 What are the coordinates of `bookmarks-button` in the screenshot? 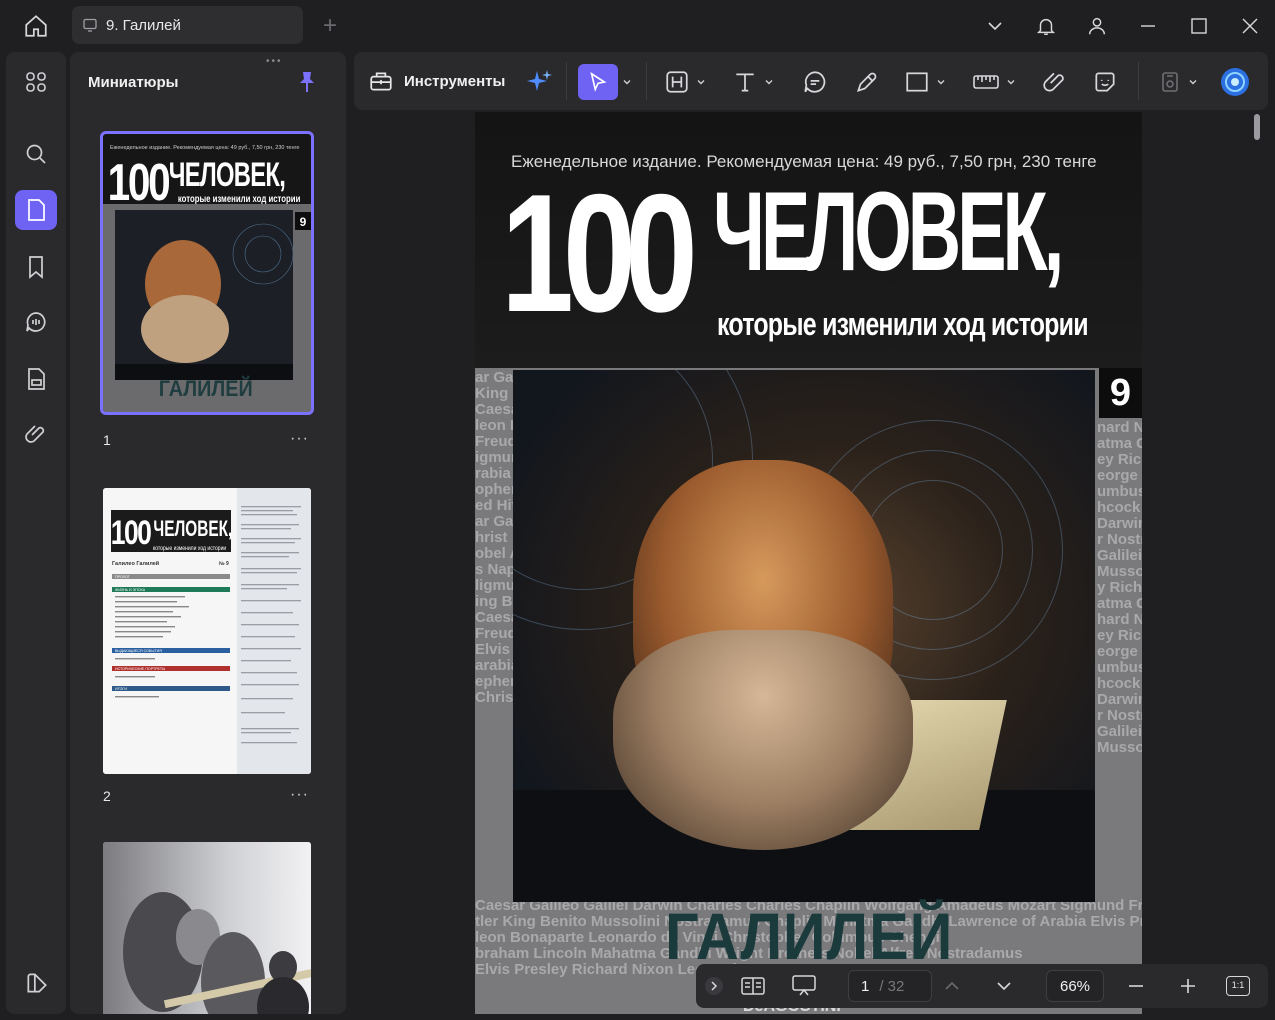 It's located at (36, 267).